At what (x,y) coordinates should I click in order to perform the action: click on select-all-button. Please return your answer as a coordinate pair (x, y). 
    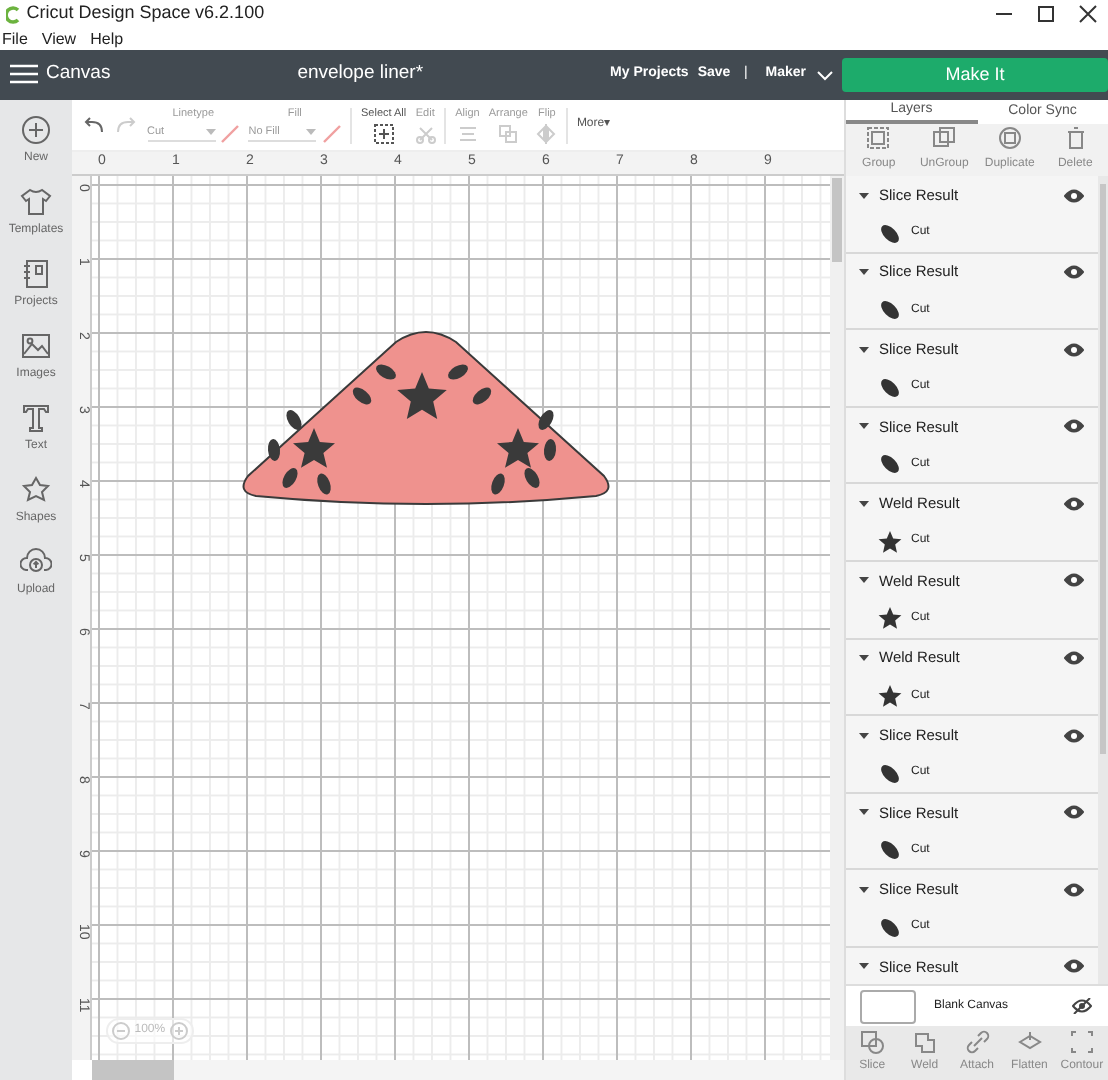
    Looking at the image, I should click on (383, 133).